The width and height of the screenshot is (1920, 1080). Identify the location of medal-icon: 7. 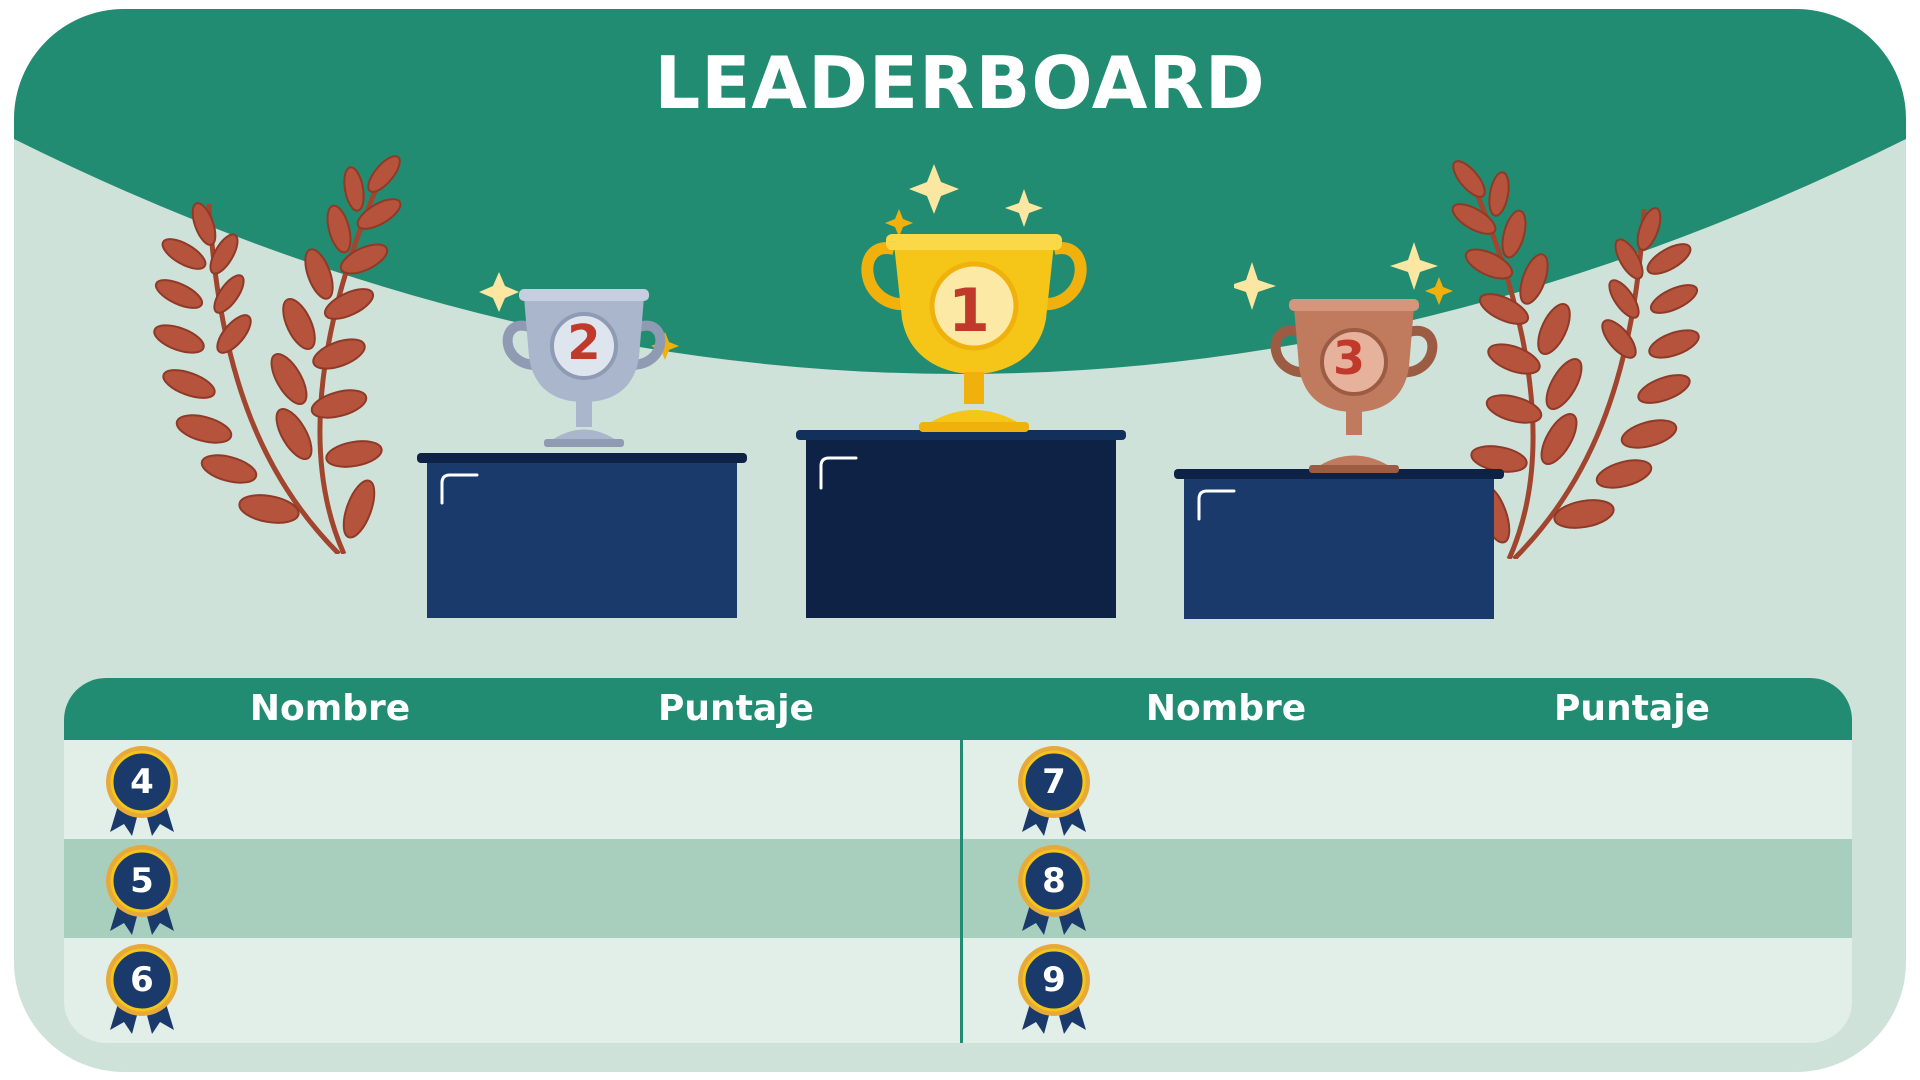
(1054, 790).